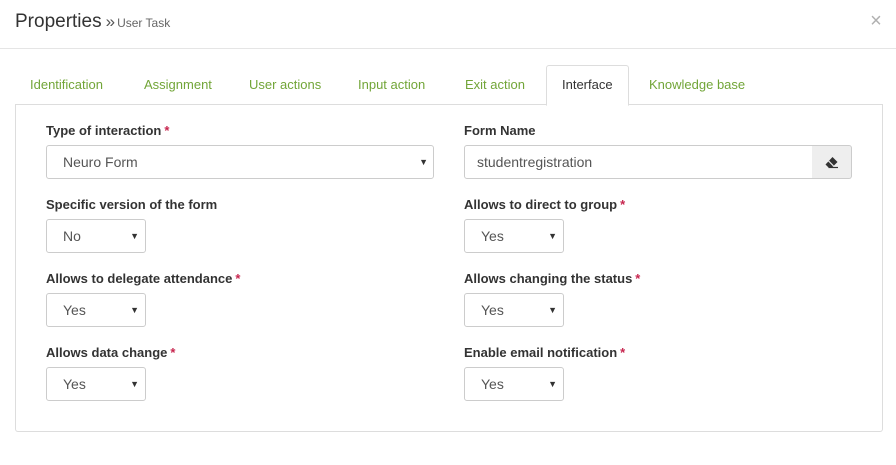 The width and height of the screenshot is (896, 465). What do you see at coordinates (545, 352) in the screenshot?
I see `email-notification-label: Enable email notification *` at bounding box center [545, 352].